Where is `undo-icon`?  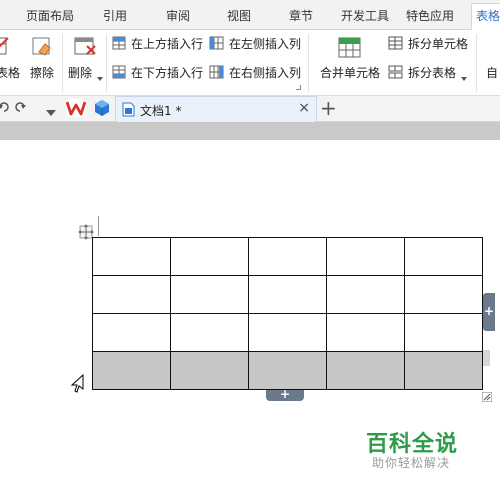
undo-icon is located at coordinates (5, 109).